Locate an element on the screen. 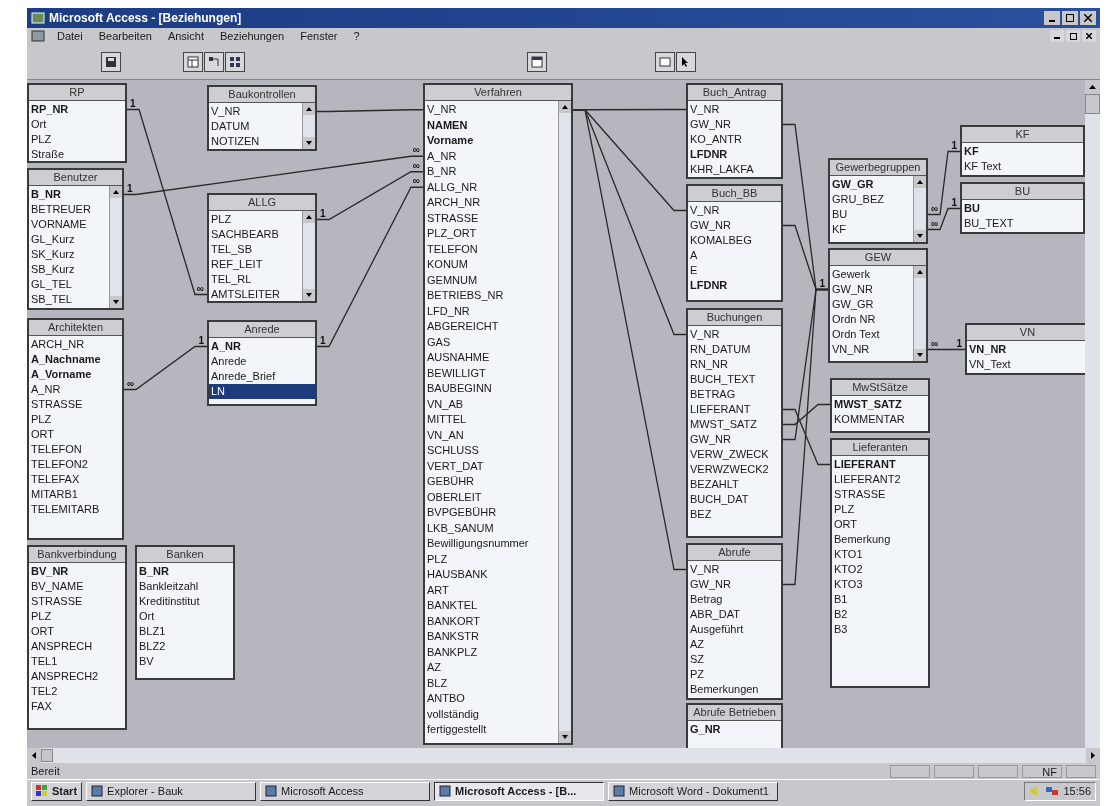  field-name: A is located at coordinates (734, 255).